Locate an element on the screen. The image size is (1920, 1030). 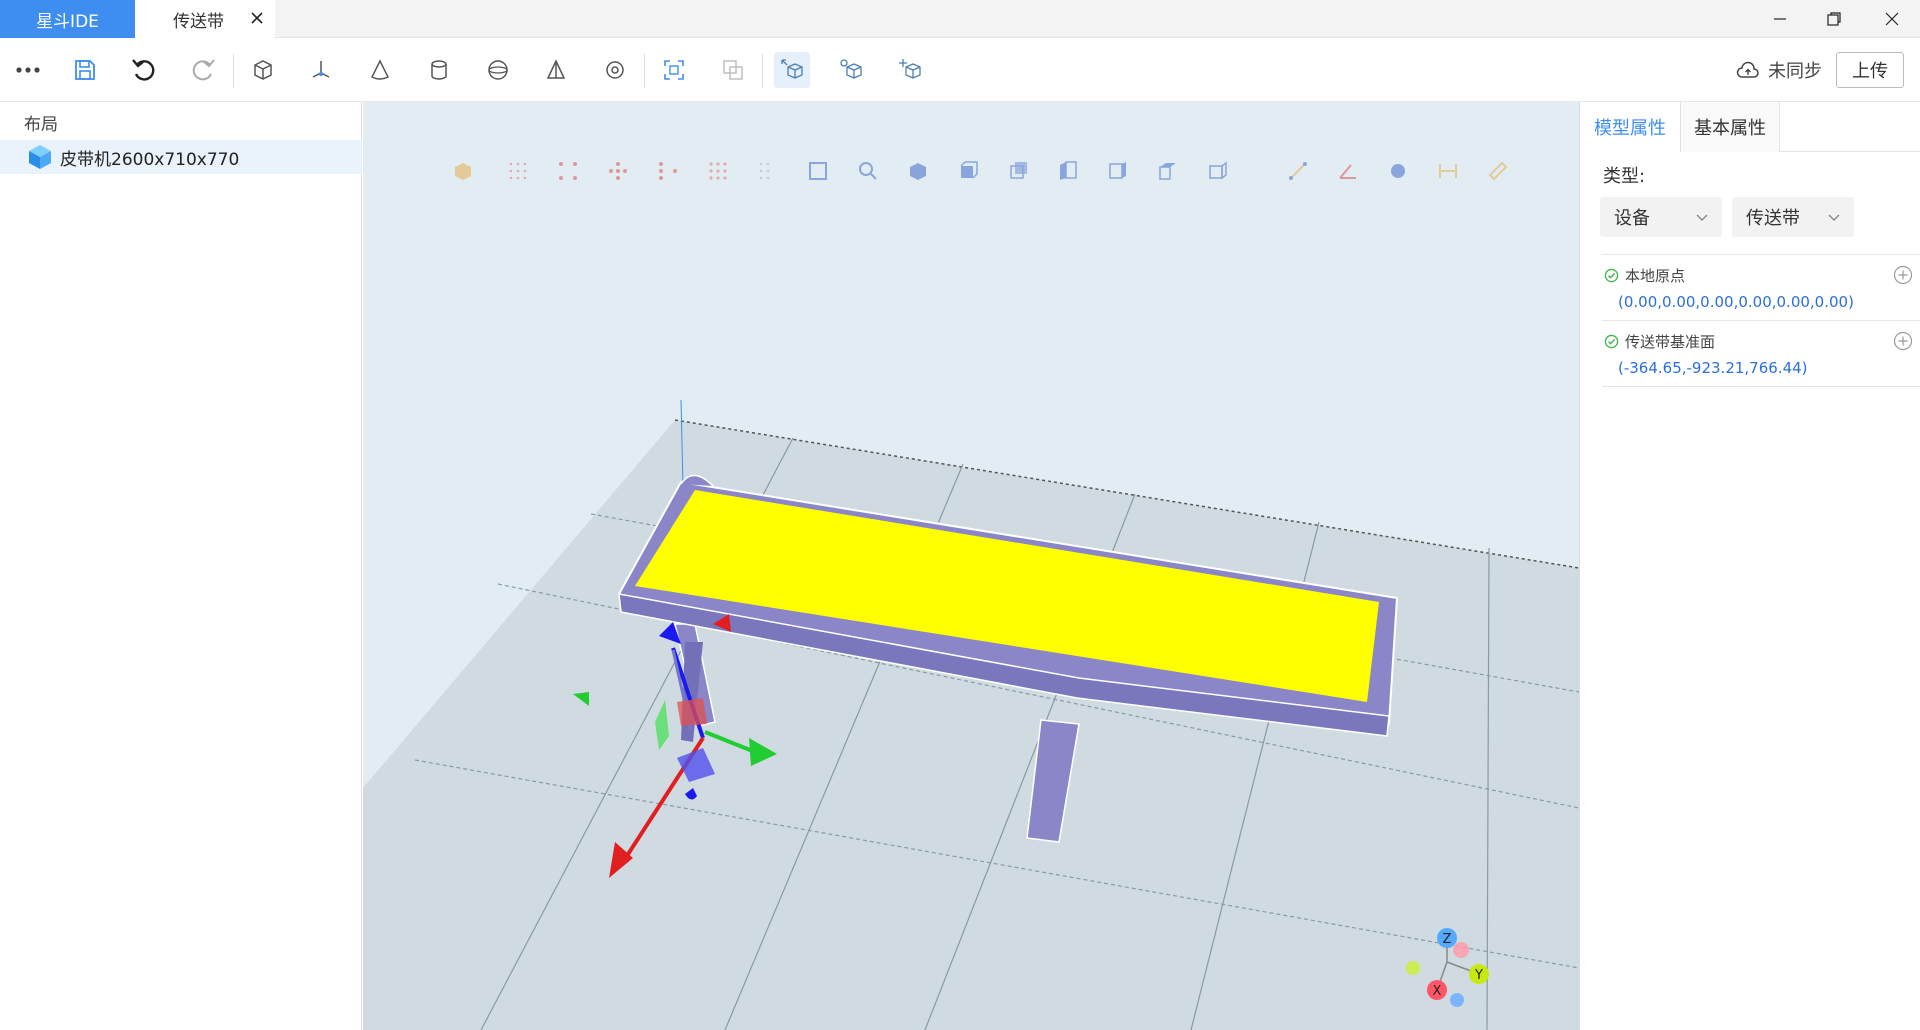
more-dots-icon is located at coordinates (28, 70).